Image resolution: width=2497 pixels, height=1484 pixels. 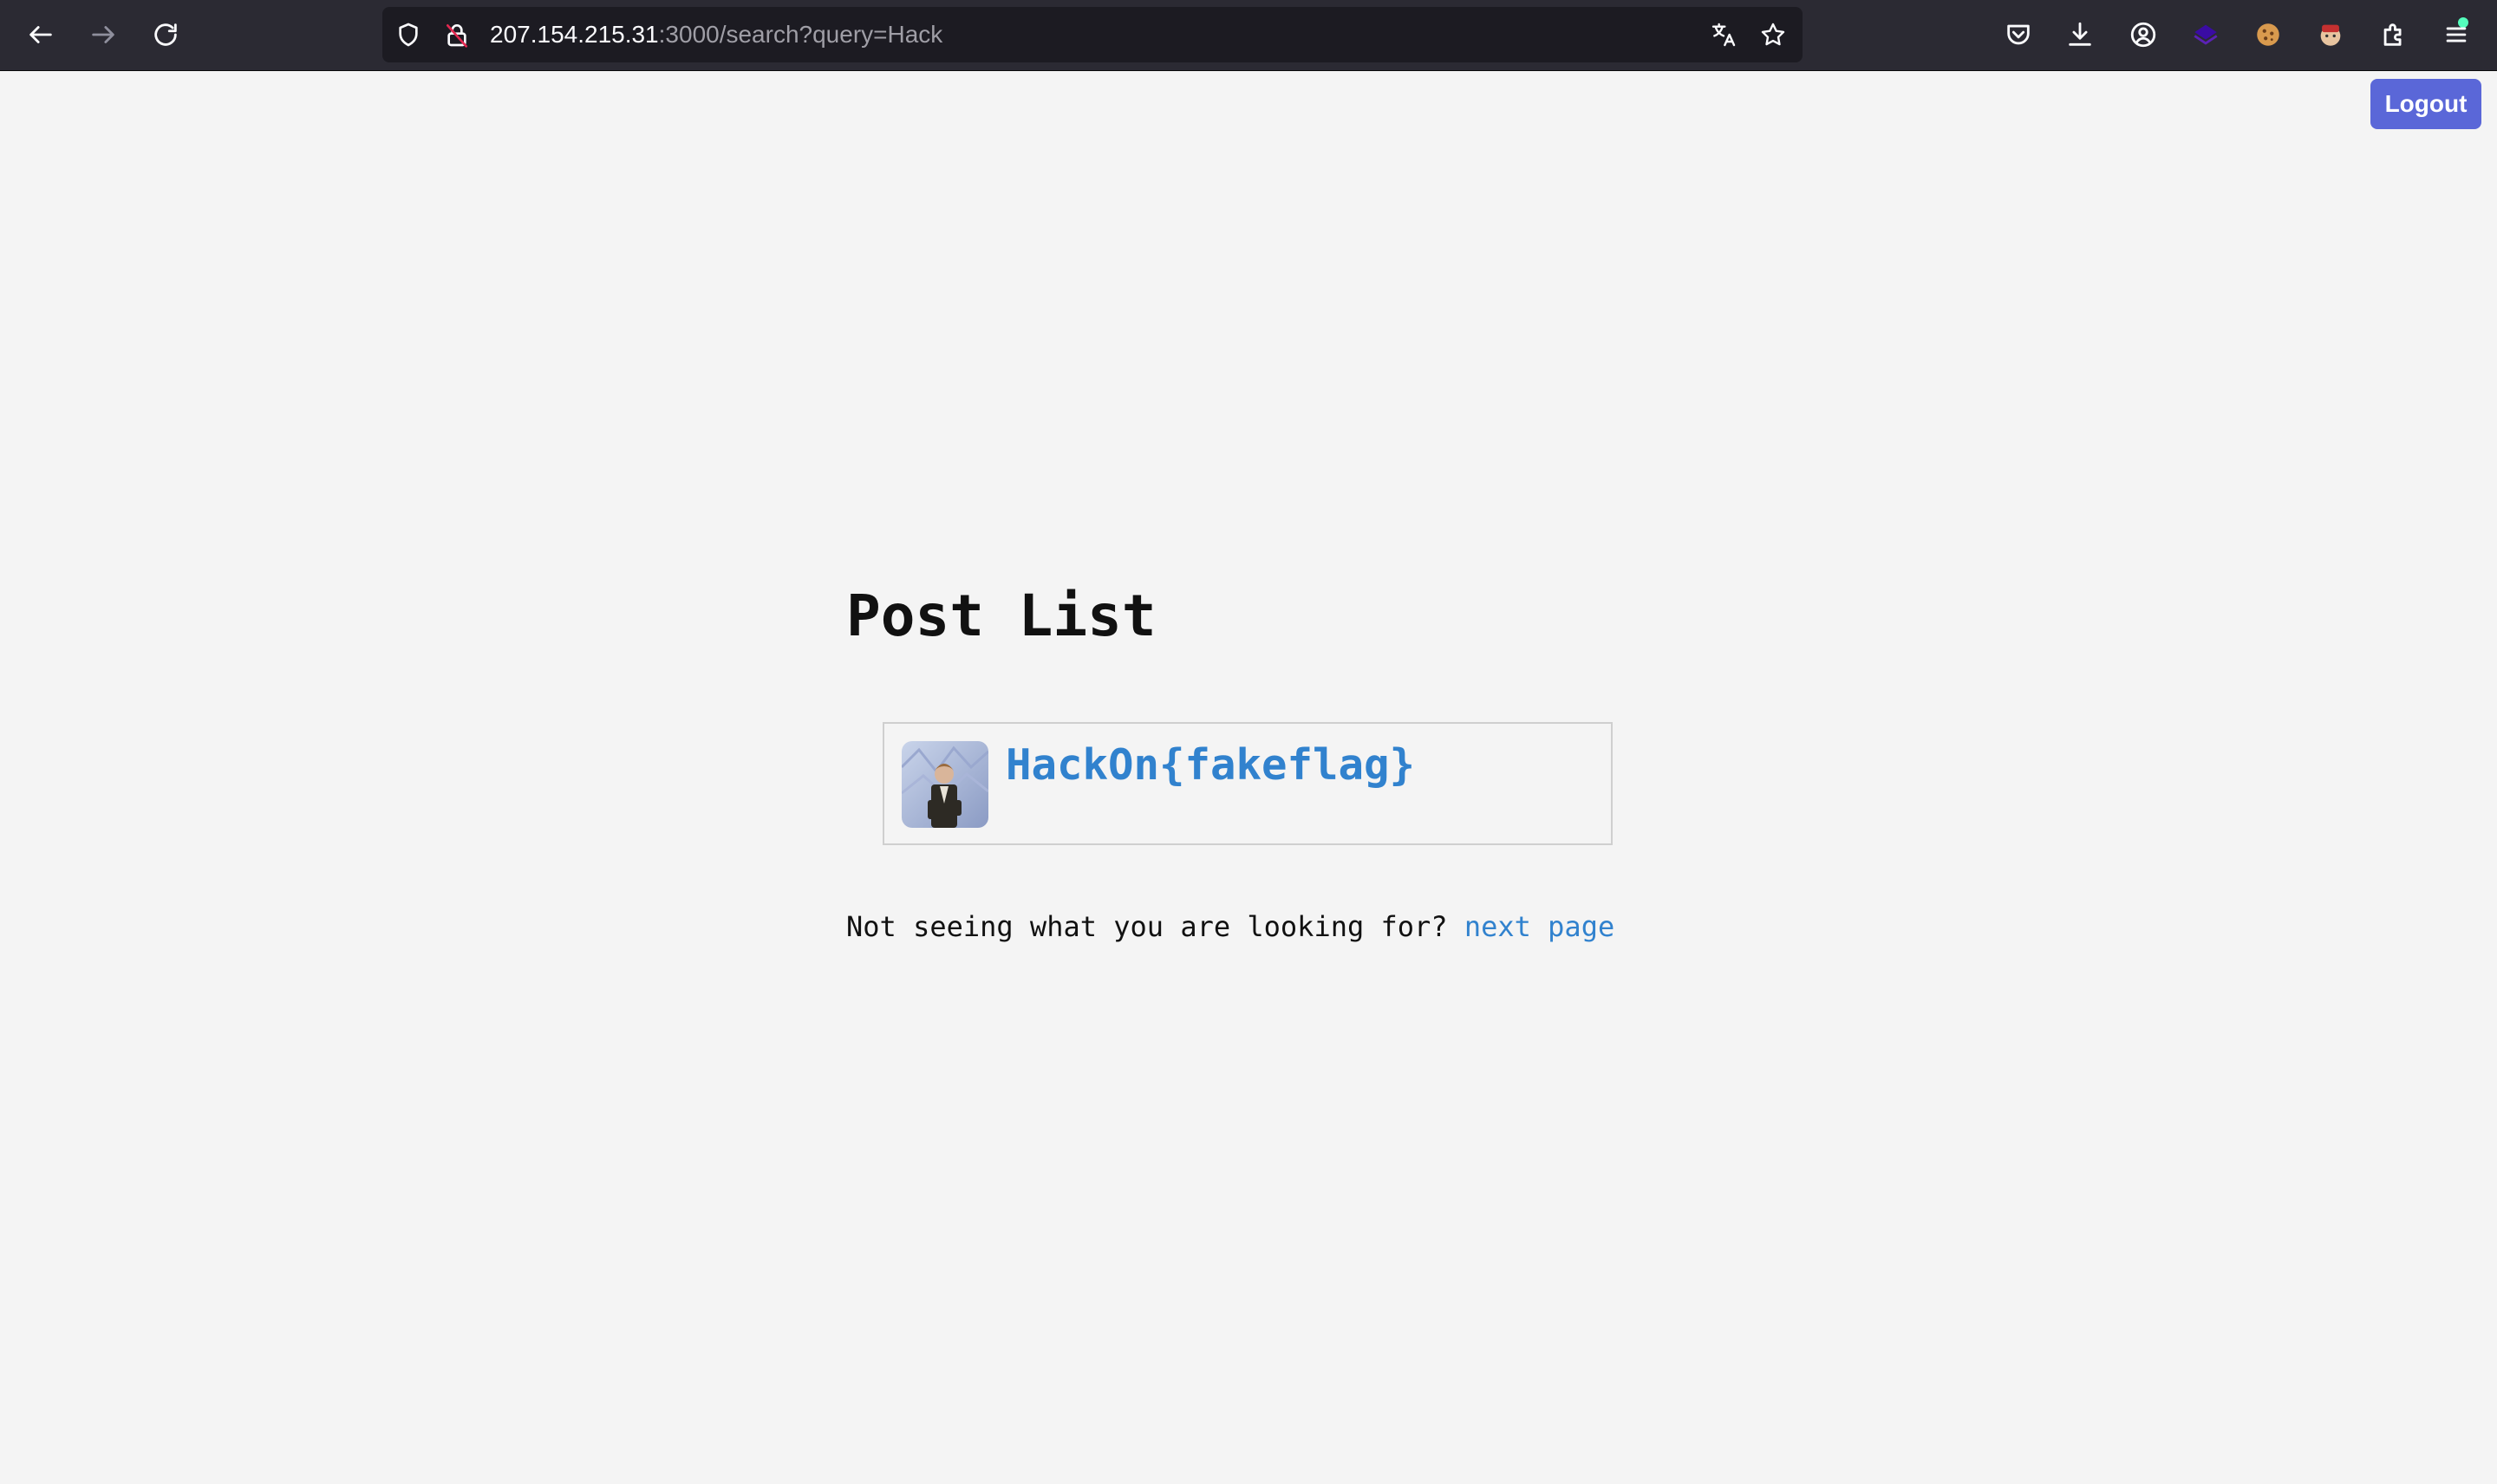 I want to click on shield-icon, so click(x=408, y=34).